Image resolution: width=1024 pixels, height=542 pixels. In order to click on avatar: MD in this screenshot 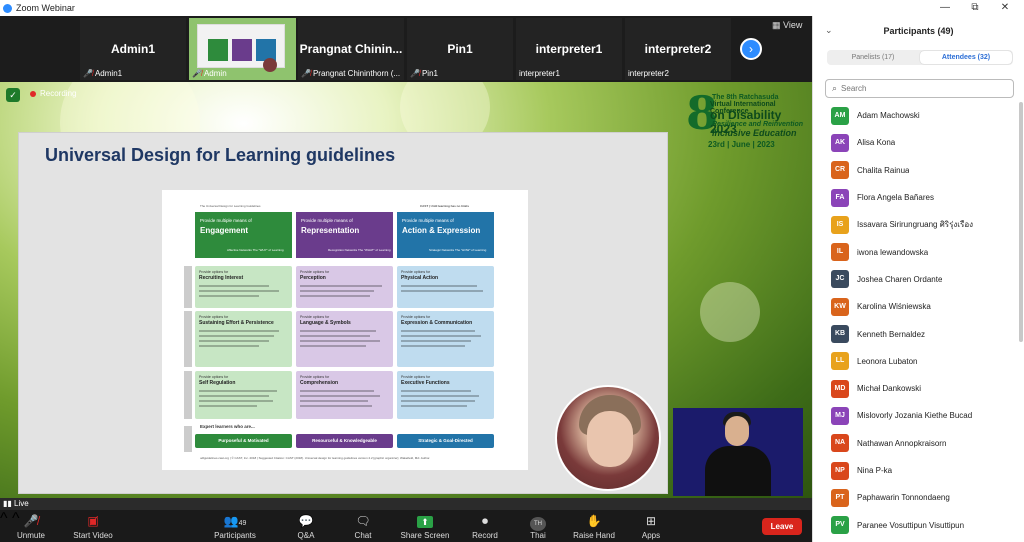, I will do `click(840, 388)`.